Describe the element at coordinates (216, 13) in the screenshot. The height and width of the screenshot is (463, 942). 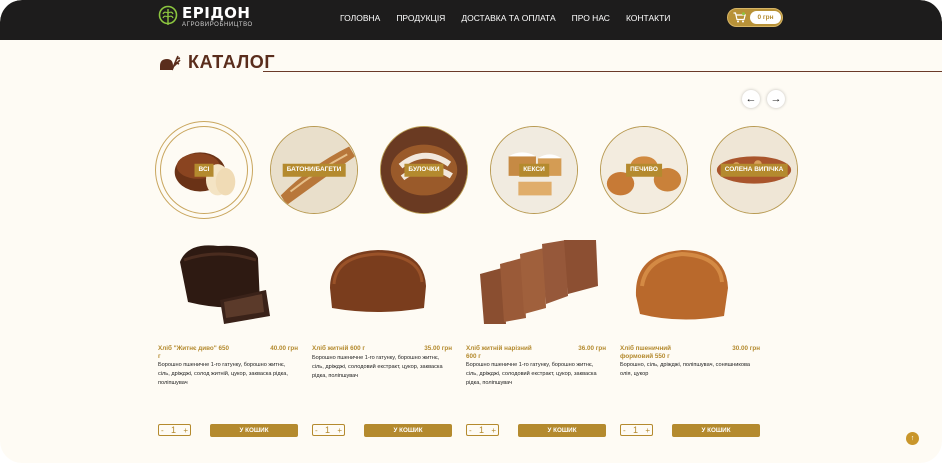
I see `logo-title: ЕРІДОН` at that location.